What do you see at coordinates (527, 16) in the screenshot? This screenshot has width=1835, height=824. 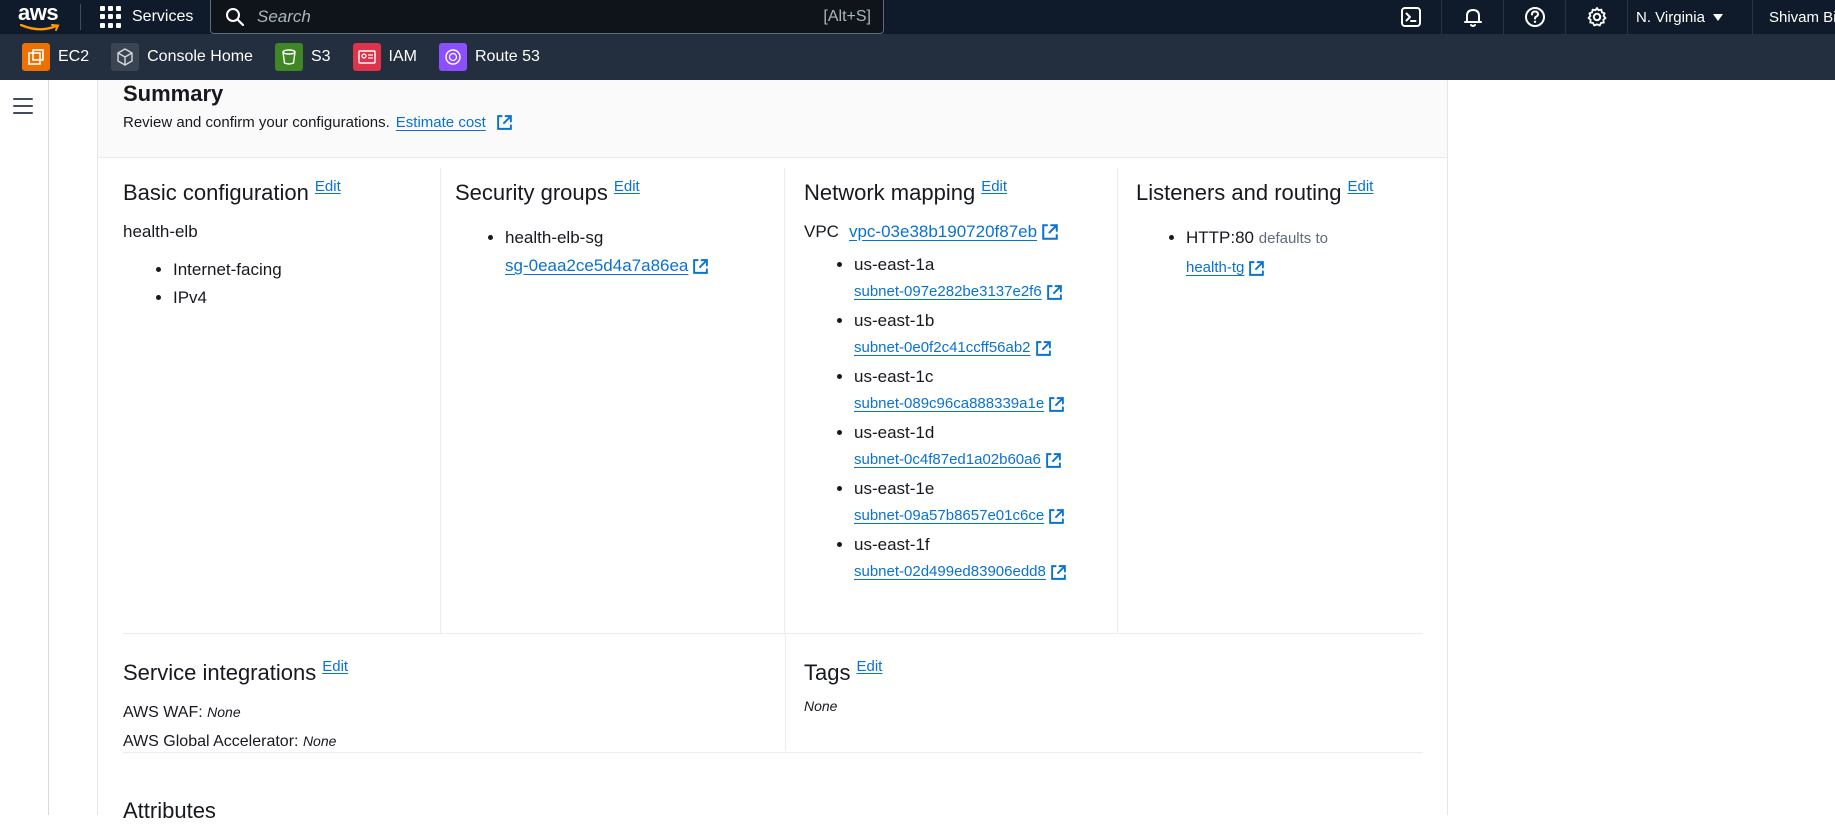 I see `search-input` at bounding box center [527, 16].